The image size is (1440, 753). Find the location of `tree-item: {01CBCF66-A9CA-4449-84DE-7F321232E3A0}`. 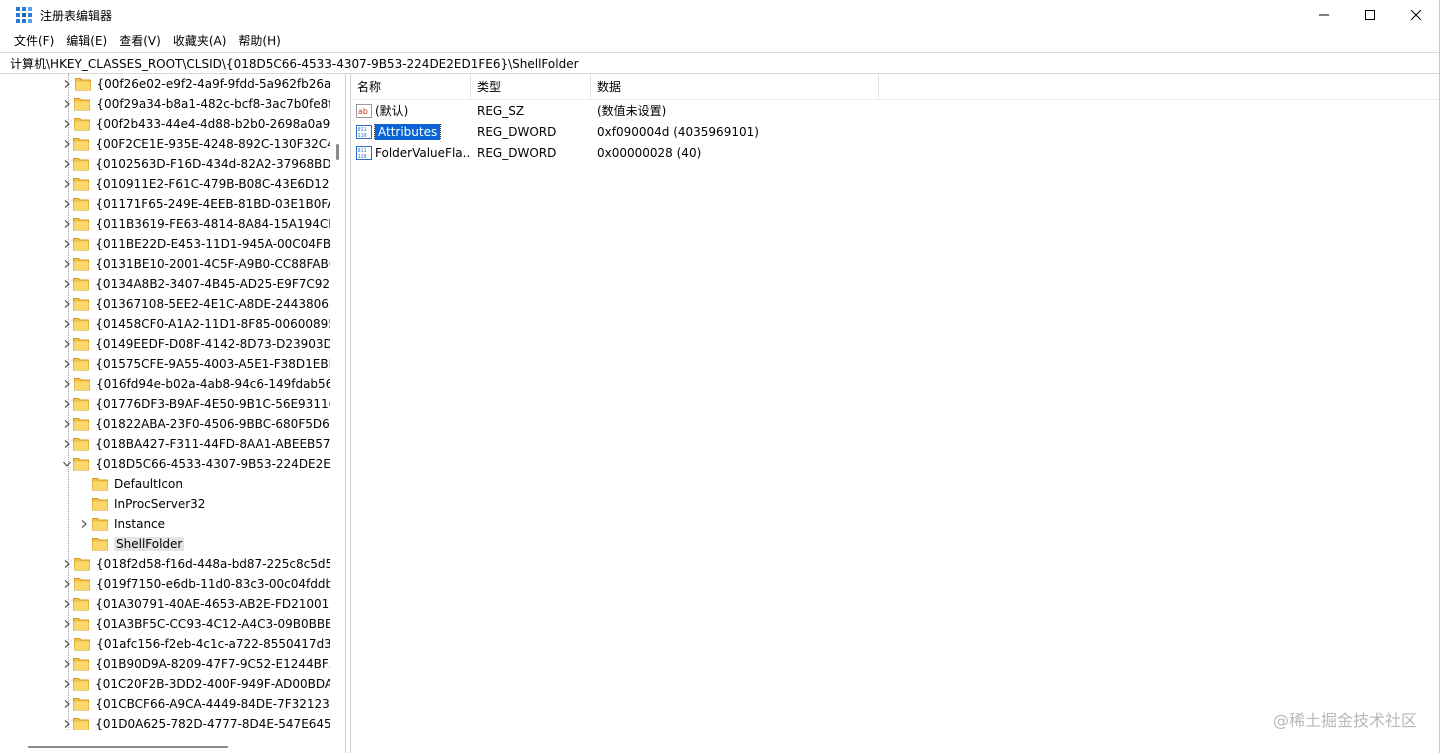

tree-item: {01CBCF66-A9CA-4449-84DE-7F321232E3A0} is located at coordinates (165, 704).